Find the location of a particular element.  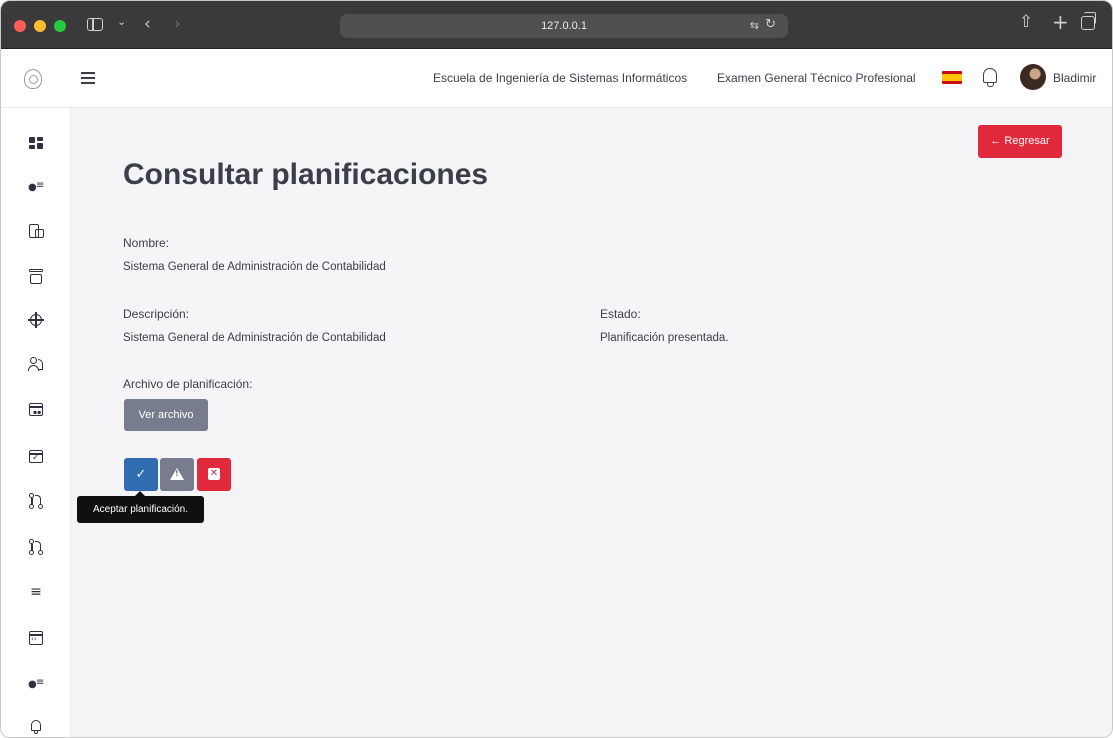

sidebar: ● ≡ ▪▪ ✓ ≡ ‹› ● ≡ is located at coordinates (36, 422).